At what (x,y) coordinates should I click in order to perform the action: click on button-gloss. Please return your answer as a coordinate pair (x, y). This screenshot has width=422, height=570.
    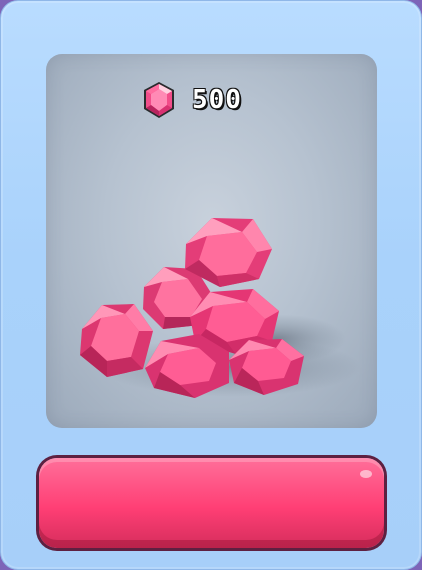
    Looking at the image, I should click on (366, 474).